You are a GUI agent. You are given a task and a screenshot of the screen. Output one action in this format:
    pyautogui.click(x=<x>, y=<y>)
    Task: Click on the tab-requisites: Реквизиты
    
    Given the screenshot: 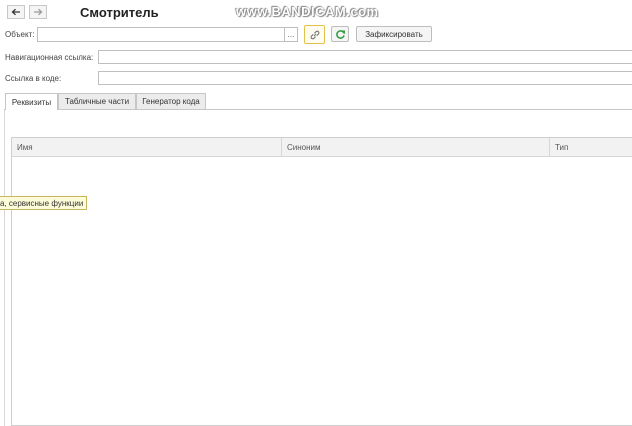 What is the action you would take?
    pyautogui.click(x=31, y=101)
    